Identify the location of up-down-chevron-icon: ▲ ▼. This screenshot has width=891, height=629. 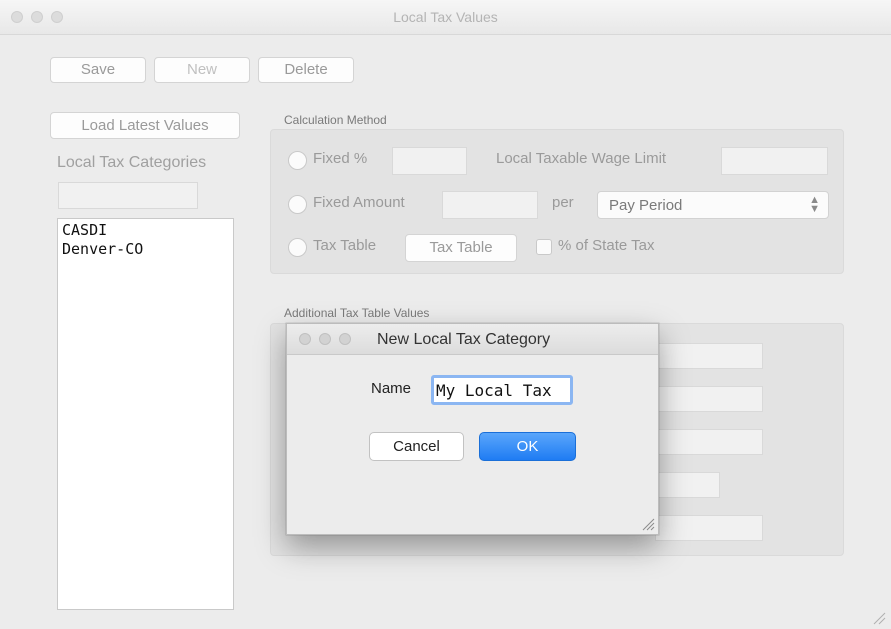
(814, 204).